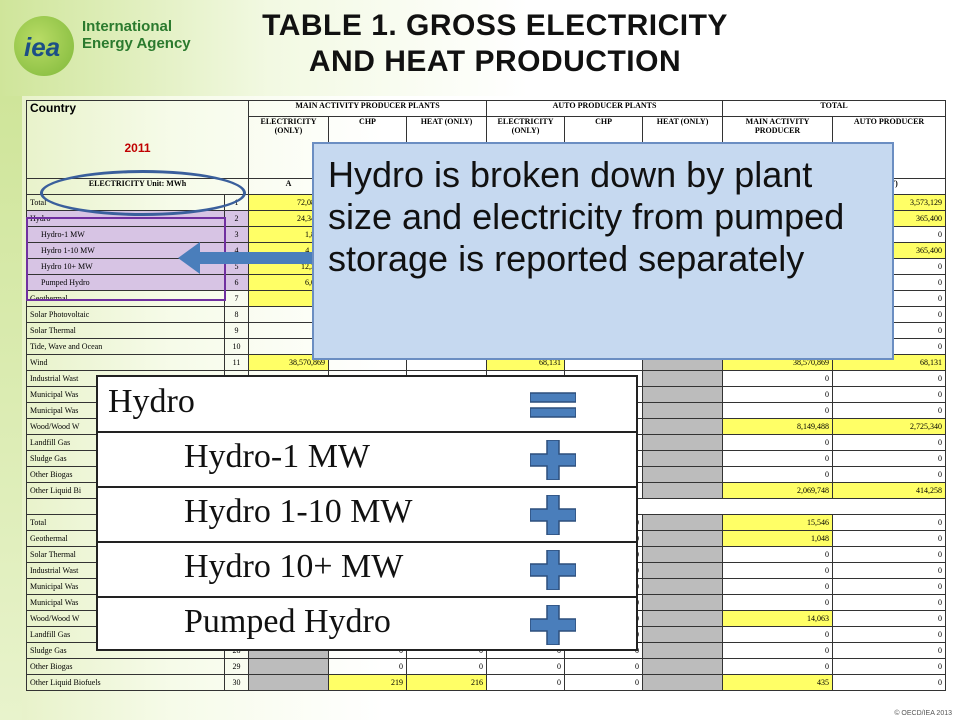  Describe the element at coordinates (778, 426) in the screenshot. I see `value-cell-g: 8,149,488` at that location.